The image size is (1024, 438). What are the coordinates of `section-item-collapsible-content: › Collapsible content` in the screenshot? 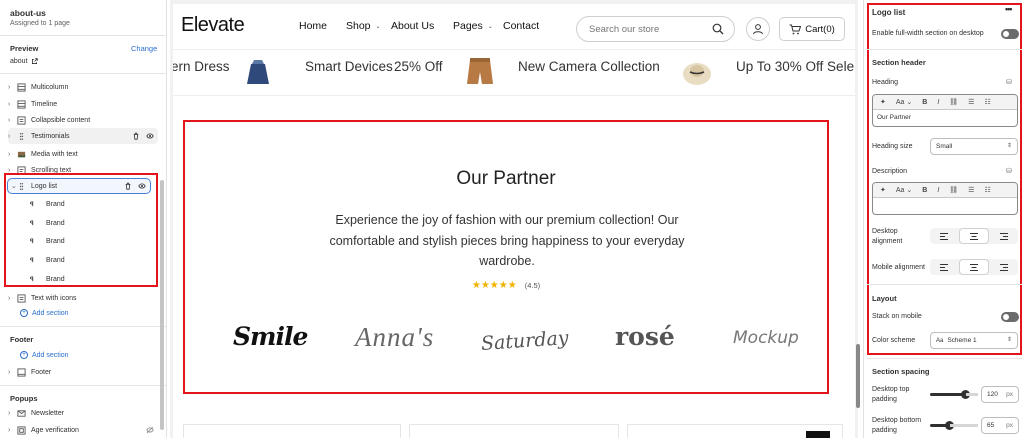 It's located at (83, 120).